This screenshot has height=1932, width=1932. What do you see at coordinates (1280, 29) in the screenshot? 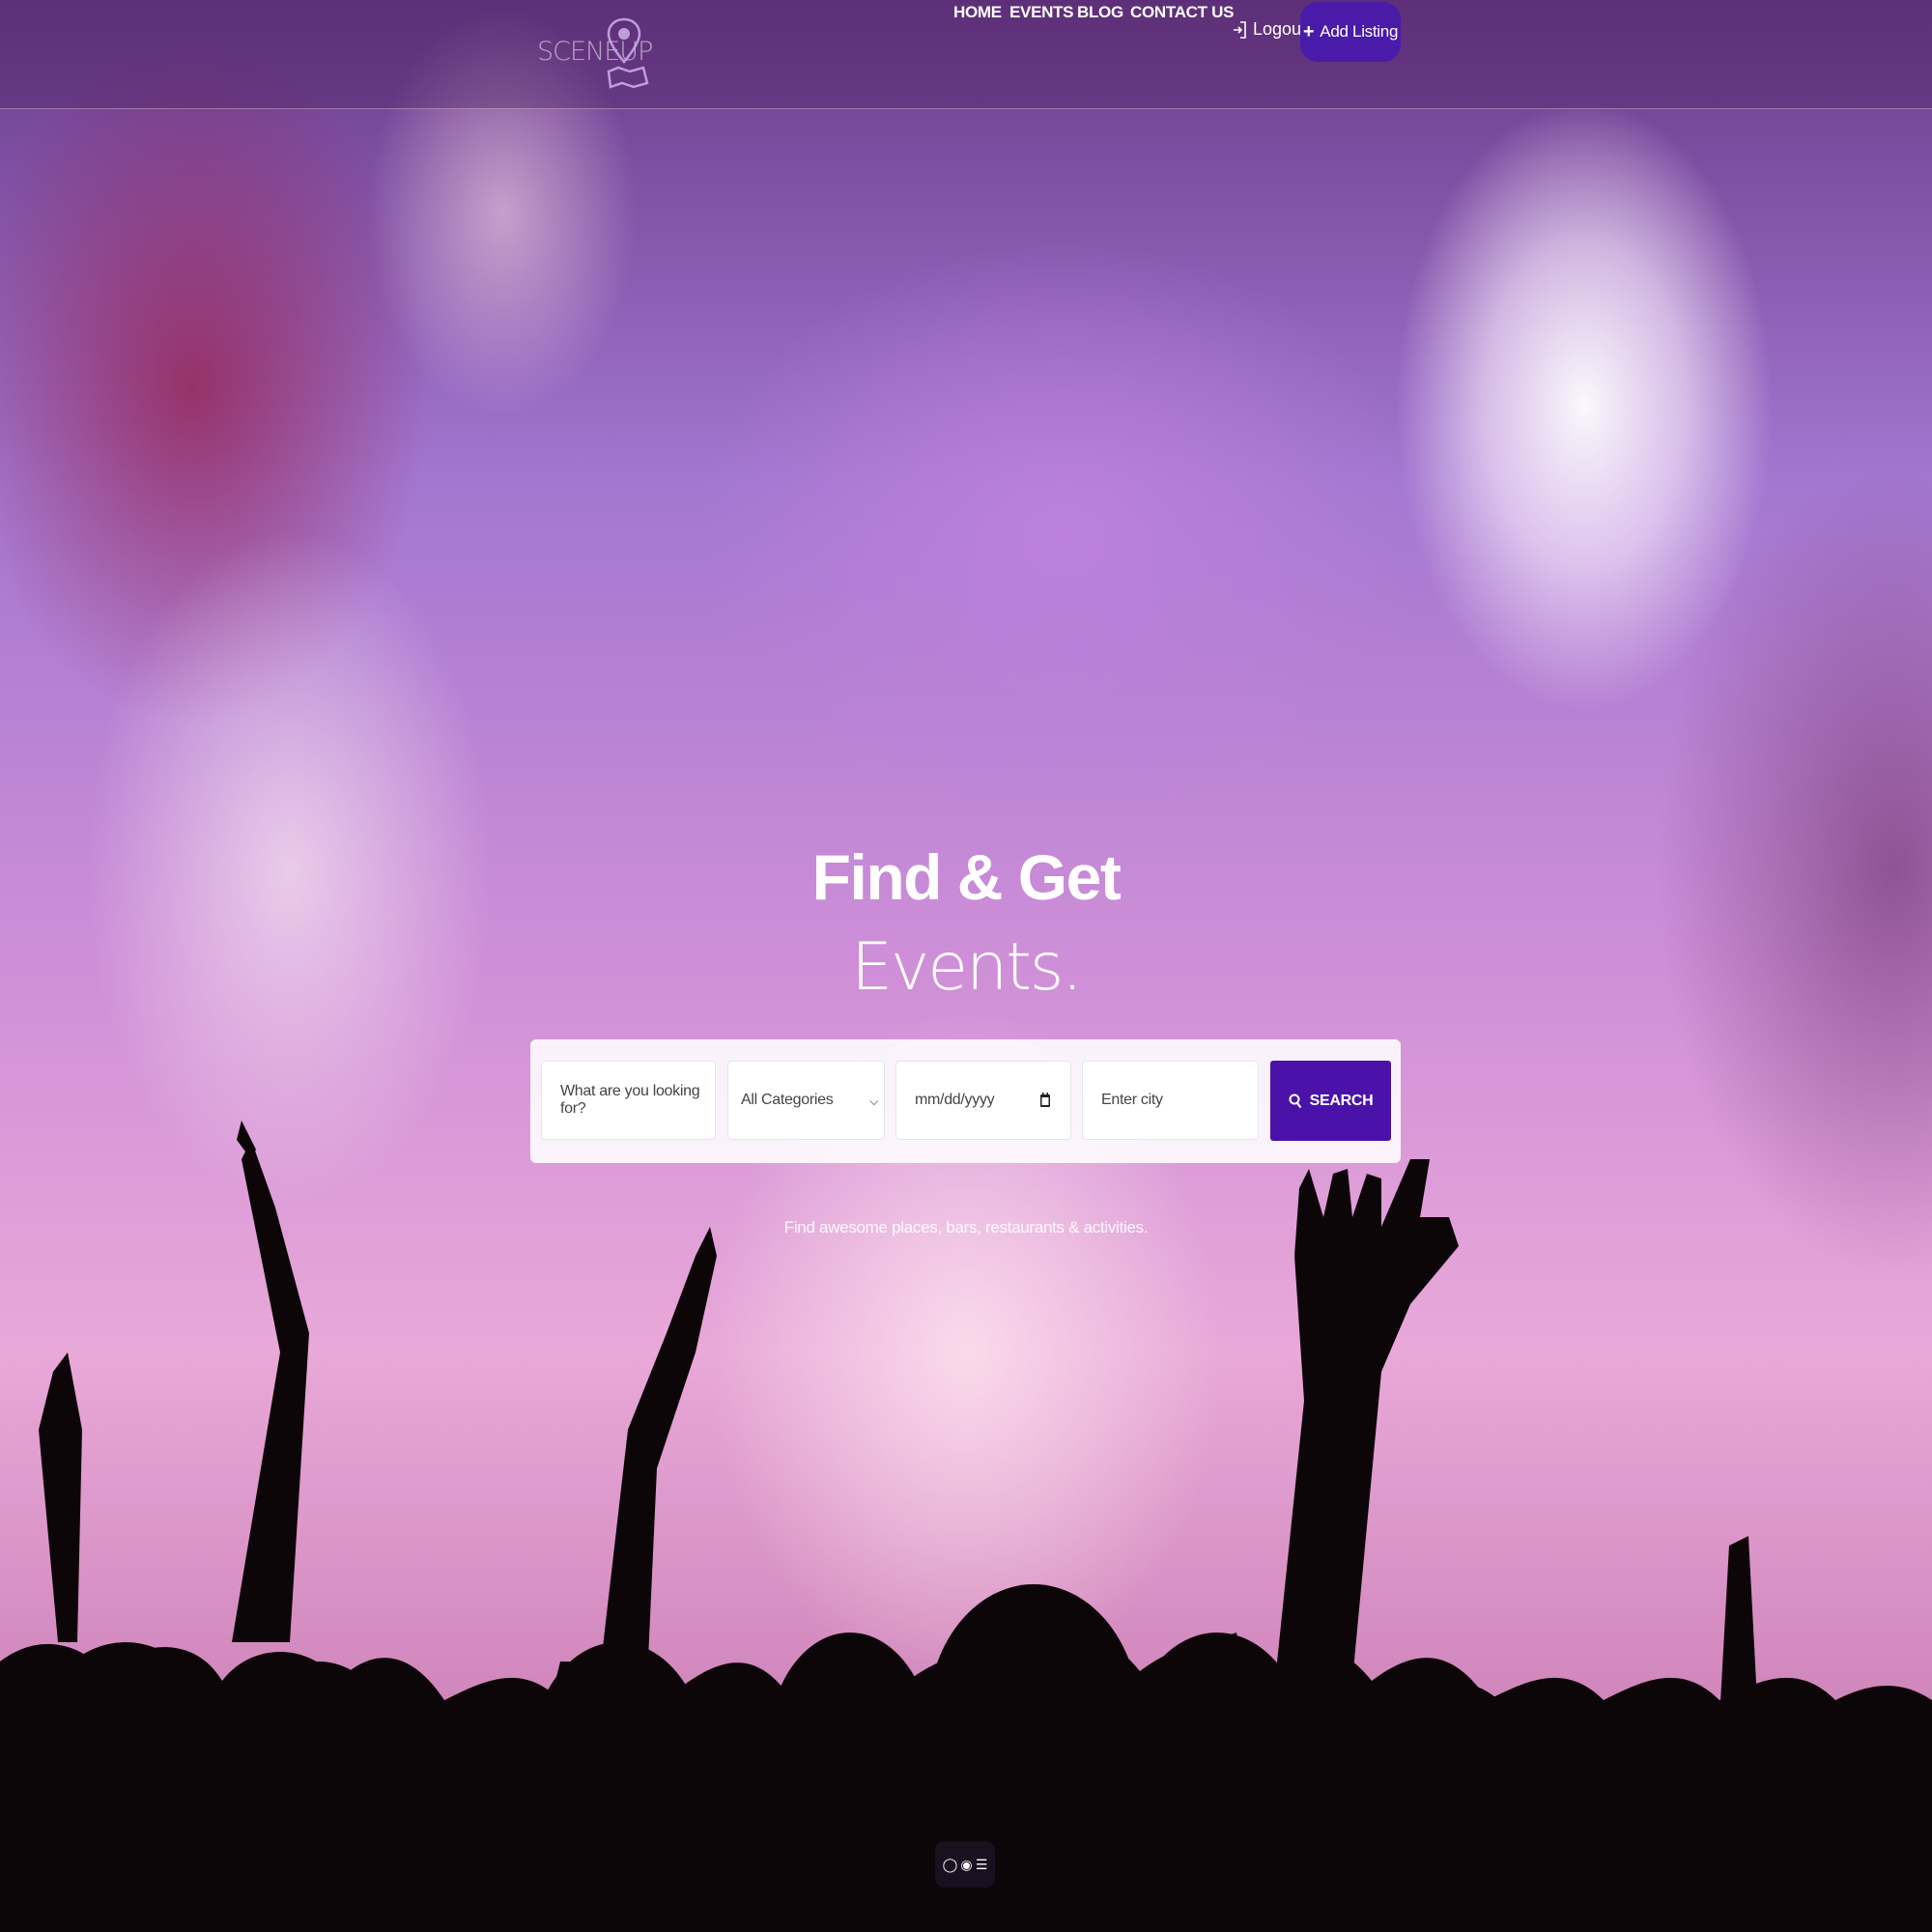
I see `logout-label: Logout` at bounding box center [1280, 29].